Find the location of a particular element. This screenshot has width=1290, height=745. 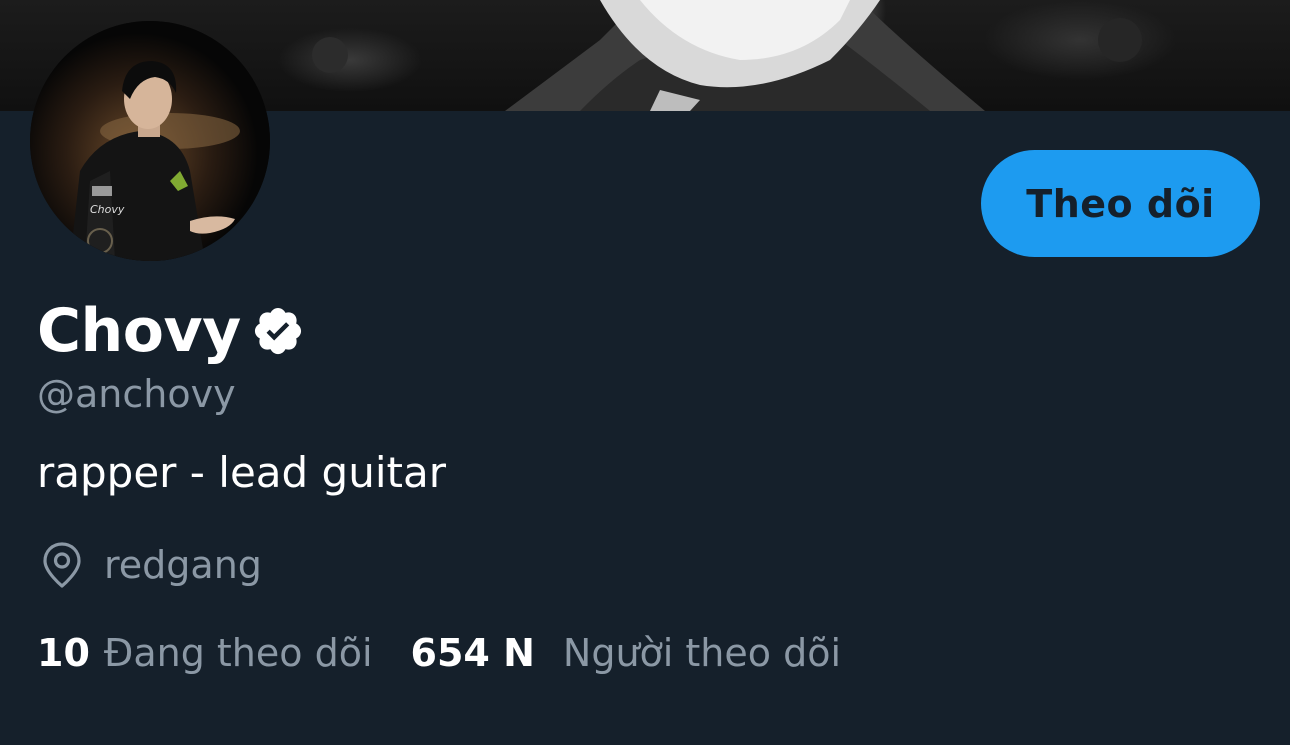

profile-avatar: Chovy is located at coordinates (150, 141).